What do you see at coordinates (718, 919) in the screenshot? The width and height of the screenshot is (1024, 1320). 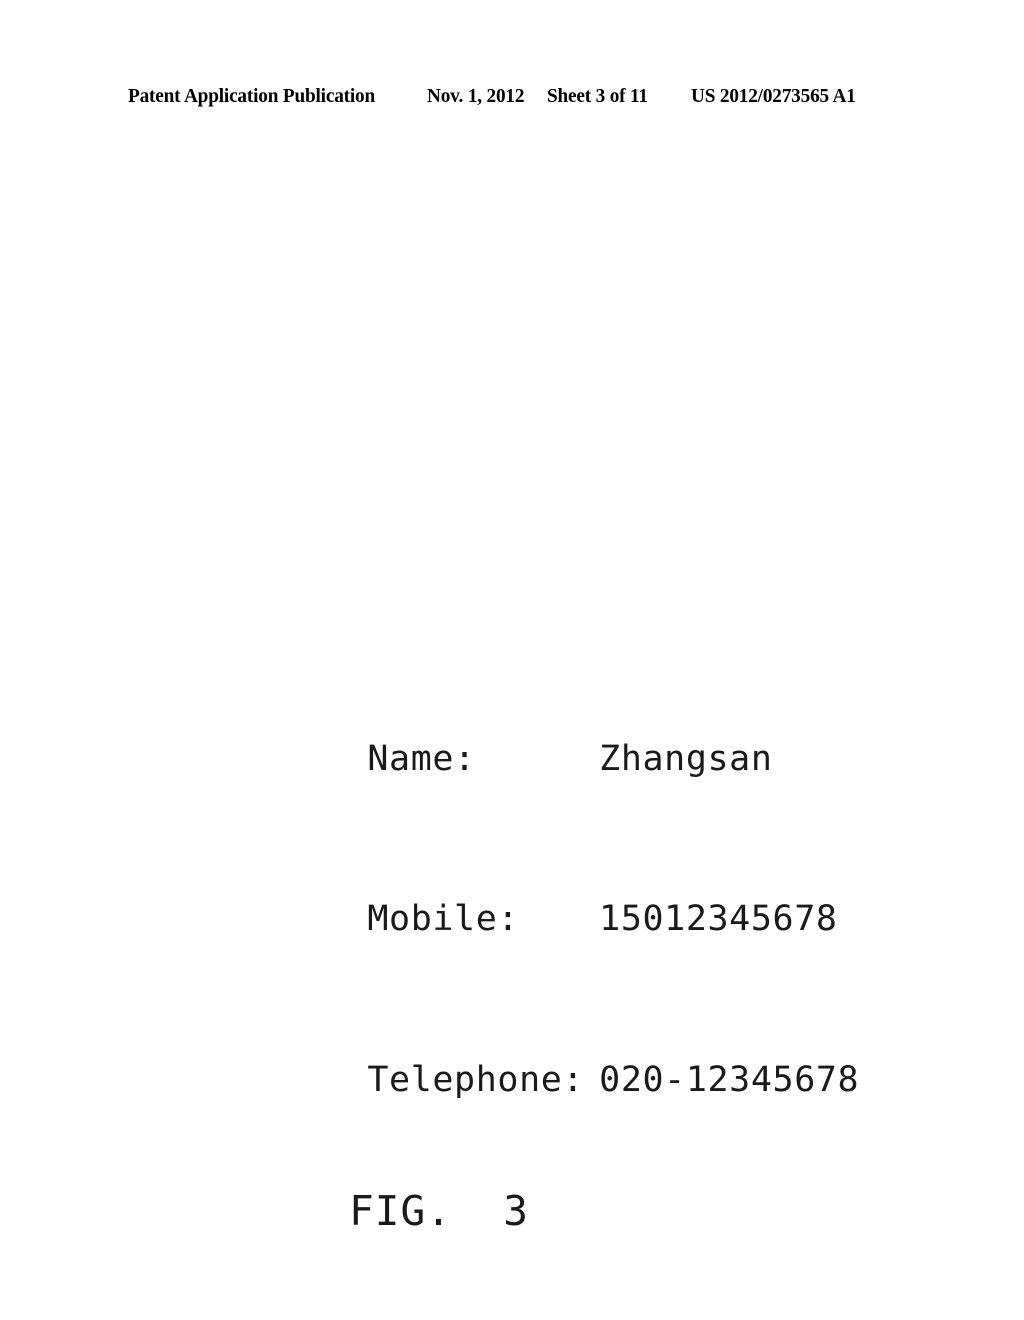 I see `contact-mobile-value: 15012345678` at bounding box center [718, 919].